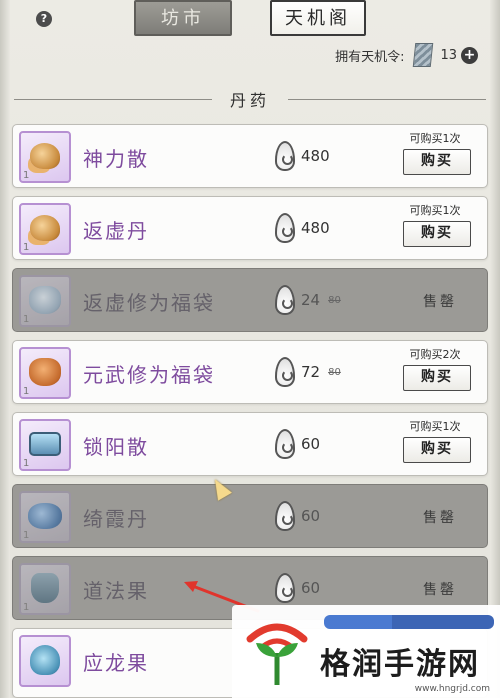 Image resolution: width=500 pixels, height=698 pixels. Describe the element at coordinates (113, 99) in the screenshot. I see `section-divider-left` at that location.